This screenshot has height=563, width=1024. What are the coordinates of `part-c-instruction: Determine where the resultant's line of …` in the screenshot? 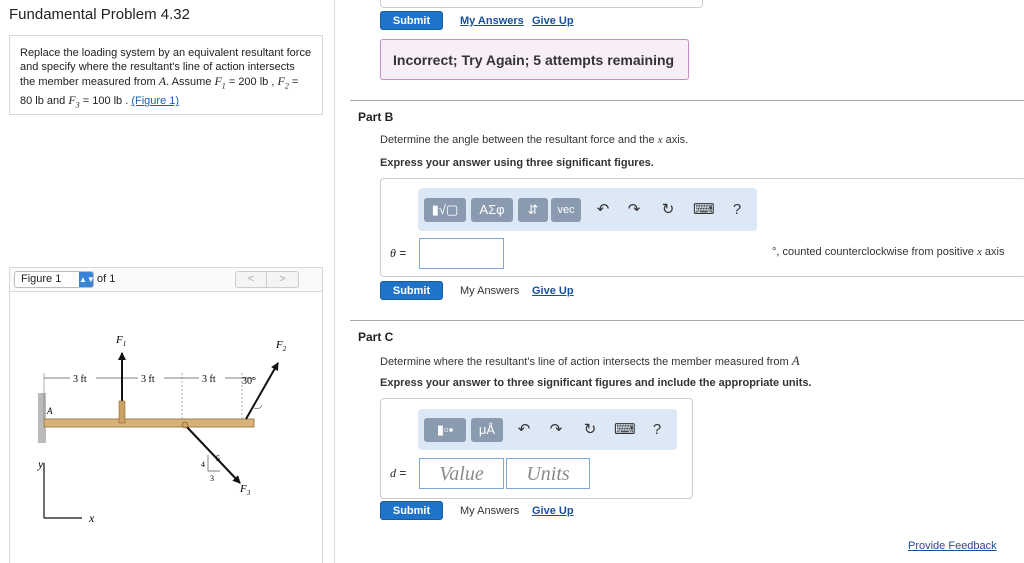 It's located at (590, 360).